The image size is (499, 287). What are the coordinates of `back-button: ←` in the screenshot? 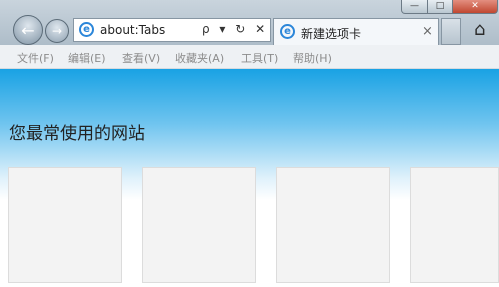 It's located at (28, 30).